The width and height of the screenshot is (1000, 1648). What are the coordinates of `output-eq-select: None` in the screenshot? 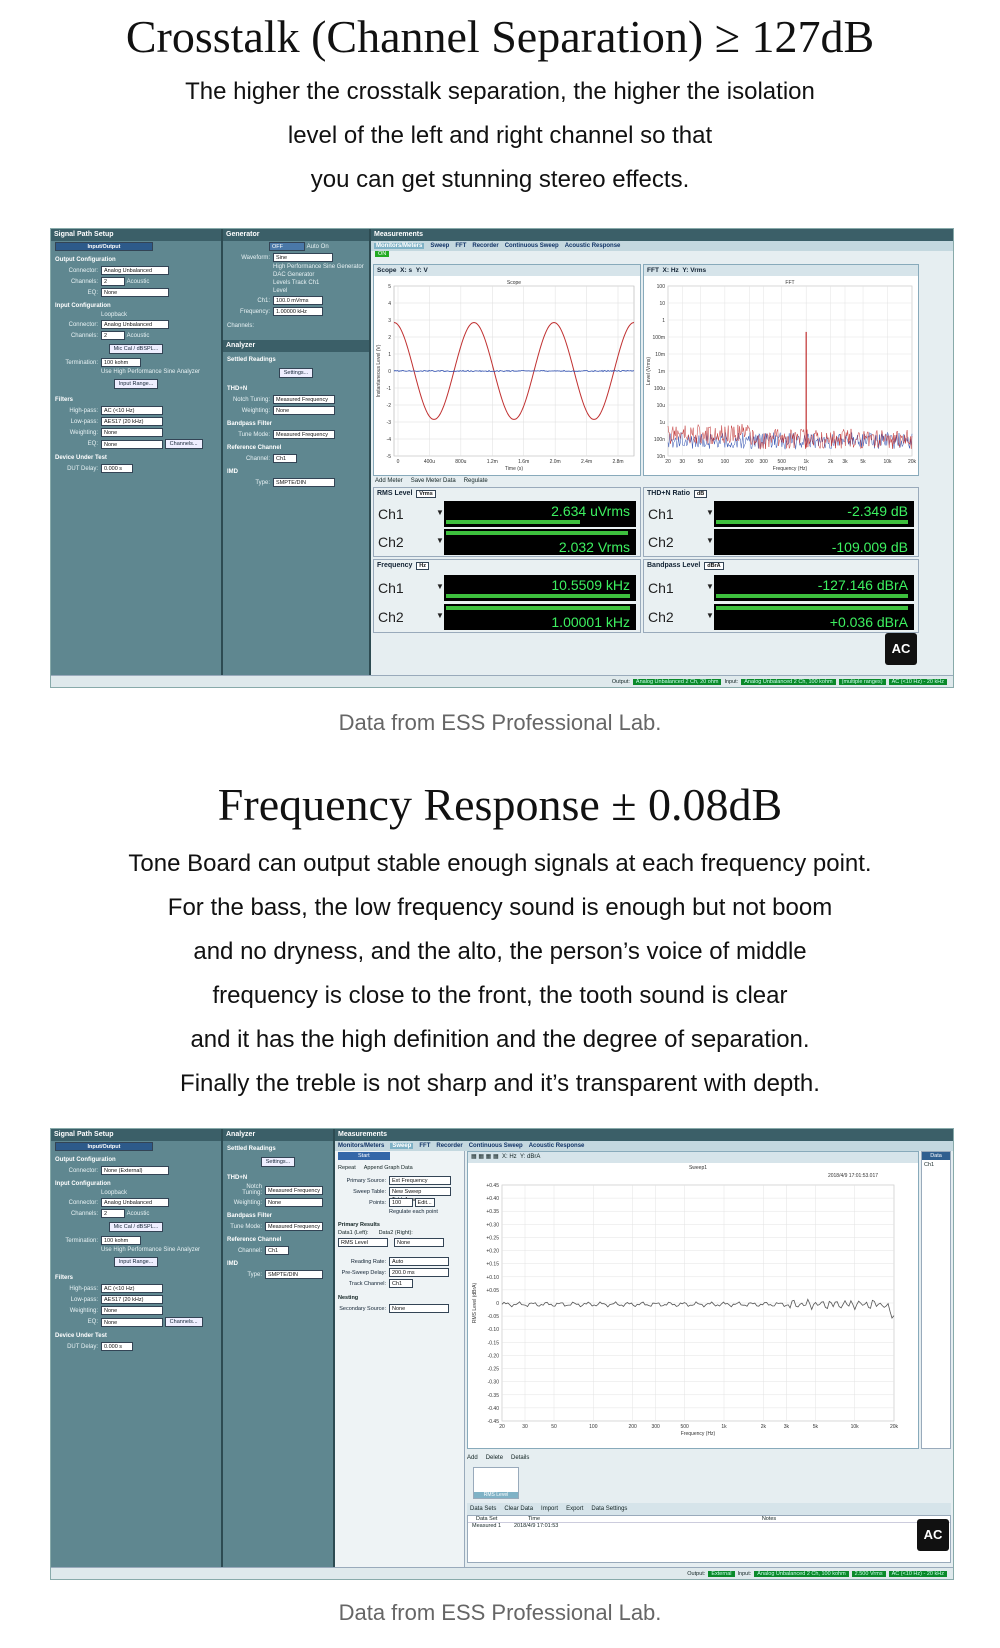 It's located at (135, 292).